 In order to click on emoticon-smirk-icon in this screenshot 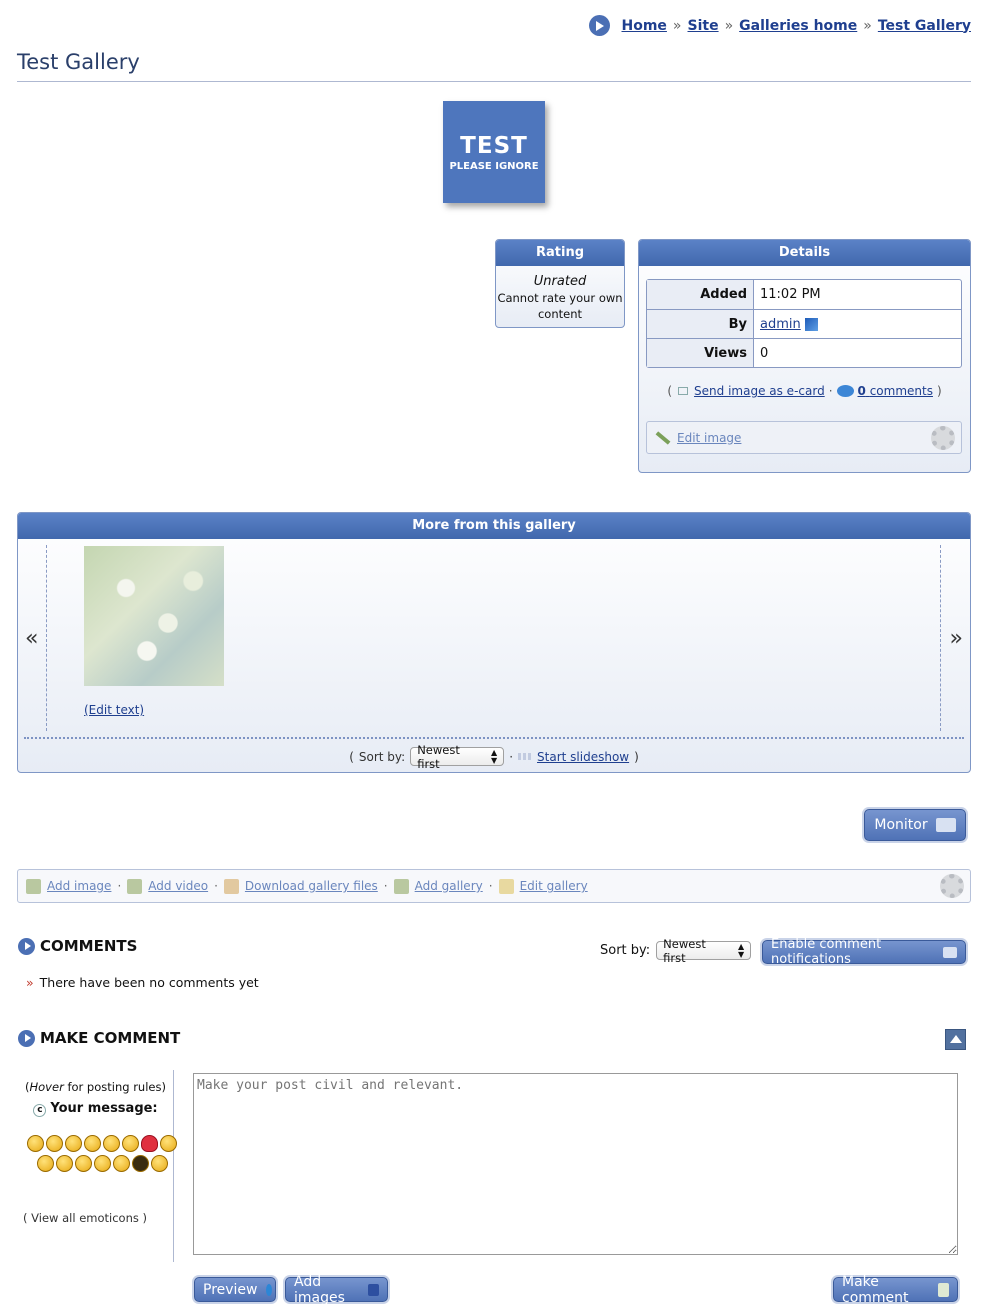, I will do `click(111, 1143)`.